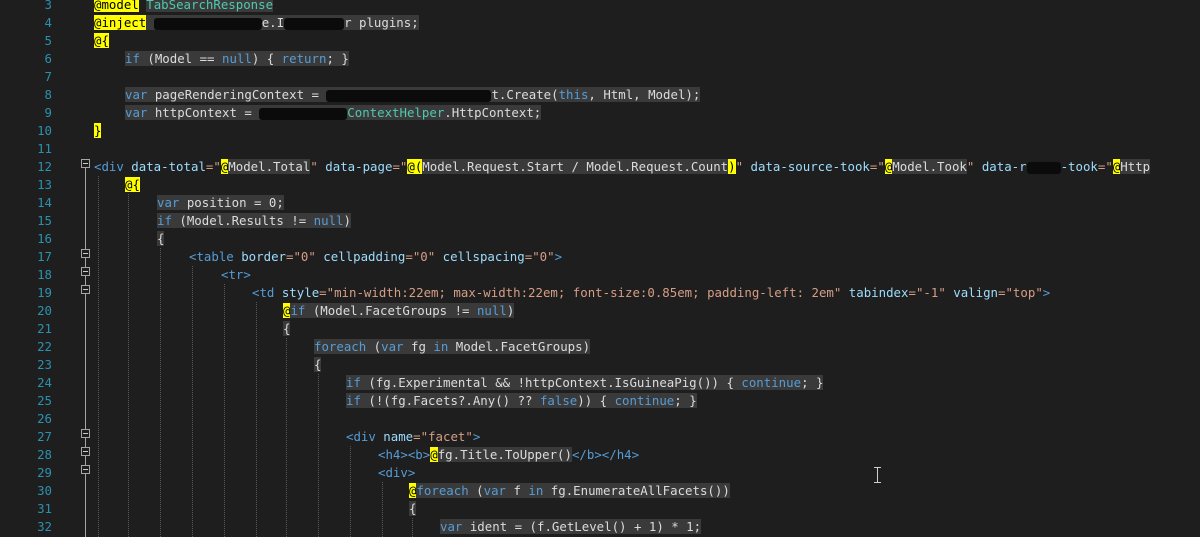 The image size is (1200, 537). I want to click on line-number: 28, so click(44, 454).